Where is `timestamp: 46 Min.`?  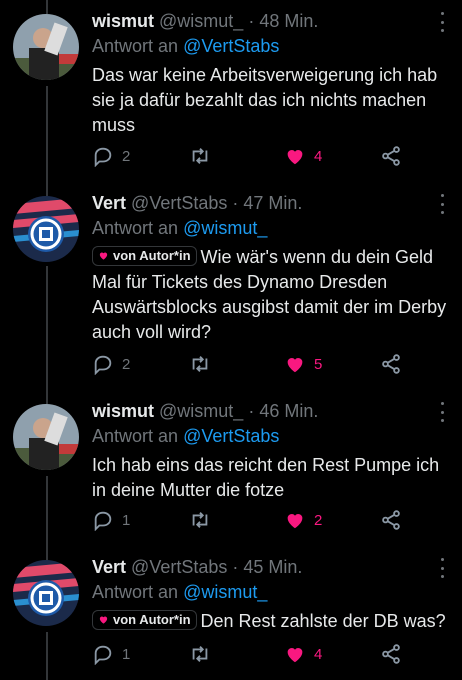 timestamp: 46 Min. is located at coordinates (288, 411).